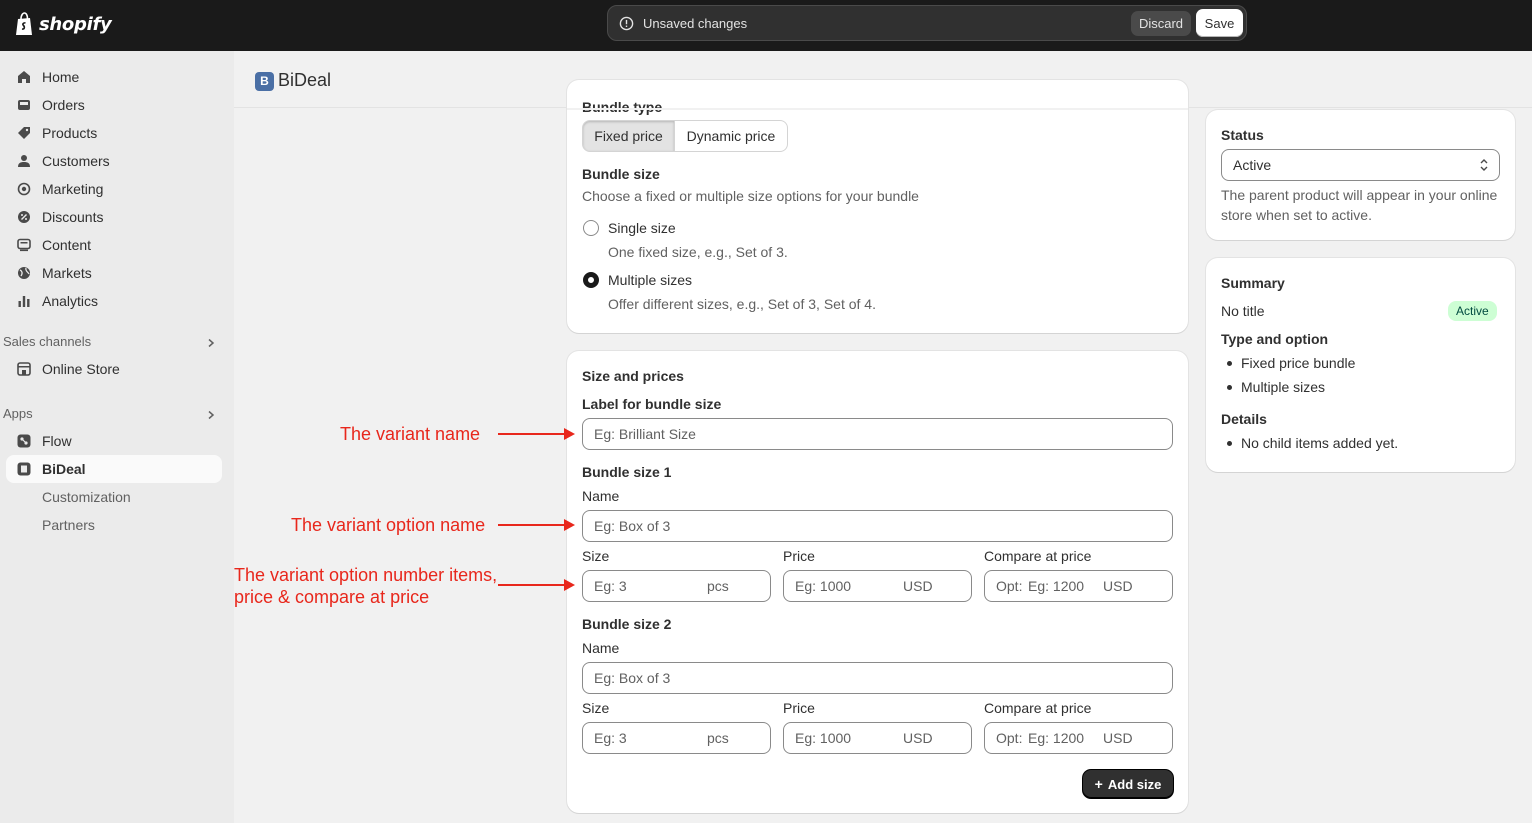  I want to click on status-badge: Active, so click(1472, 311).